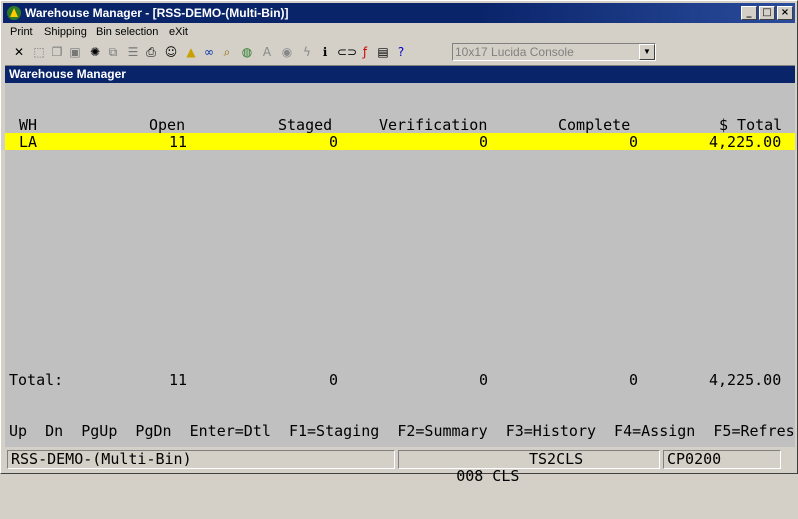  Describe the element at coordinates (745, 380) in the screenshot. I see `totals-total: 4,225.00` at that location.